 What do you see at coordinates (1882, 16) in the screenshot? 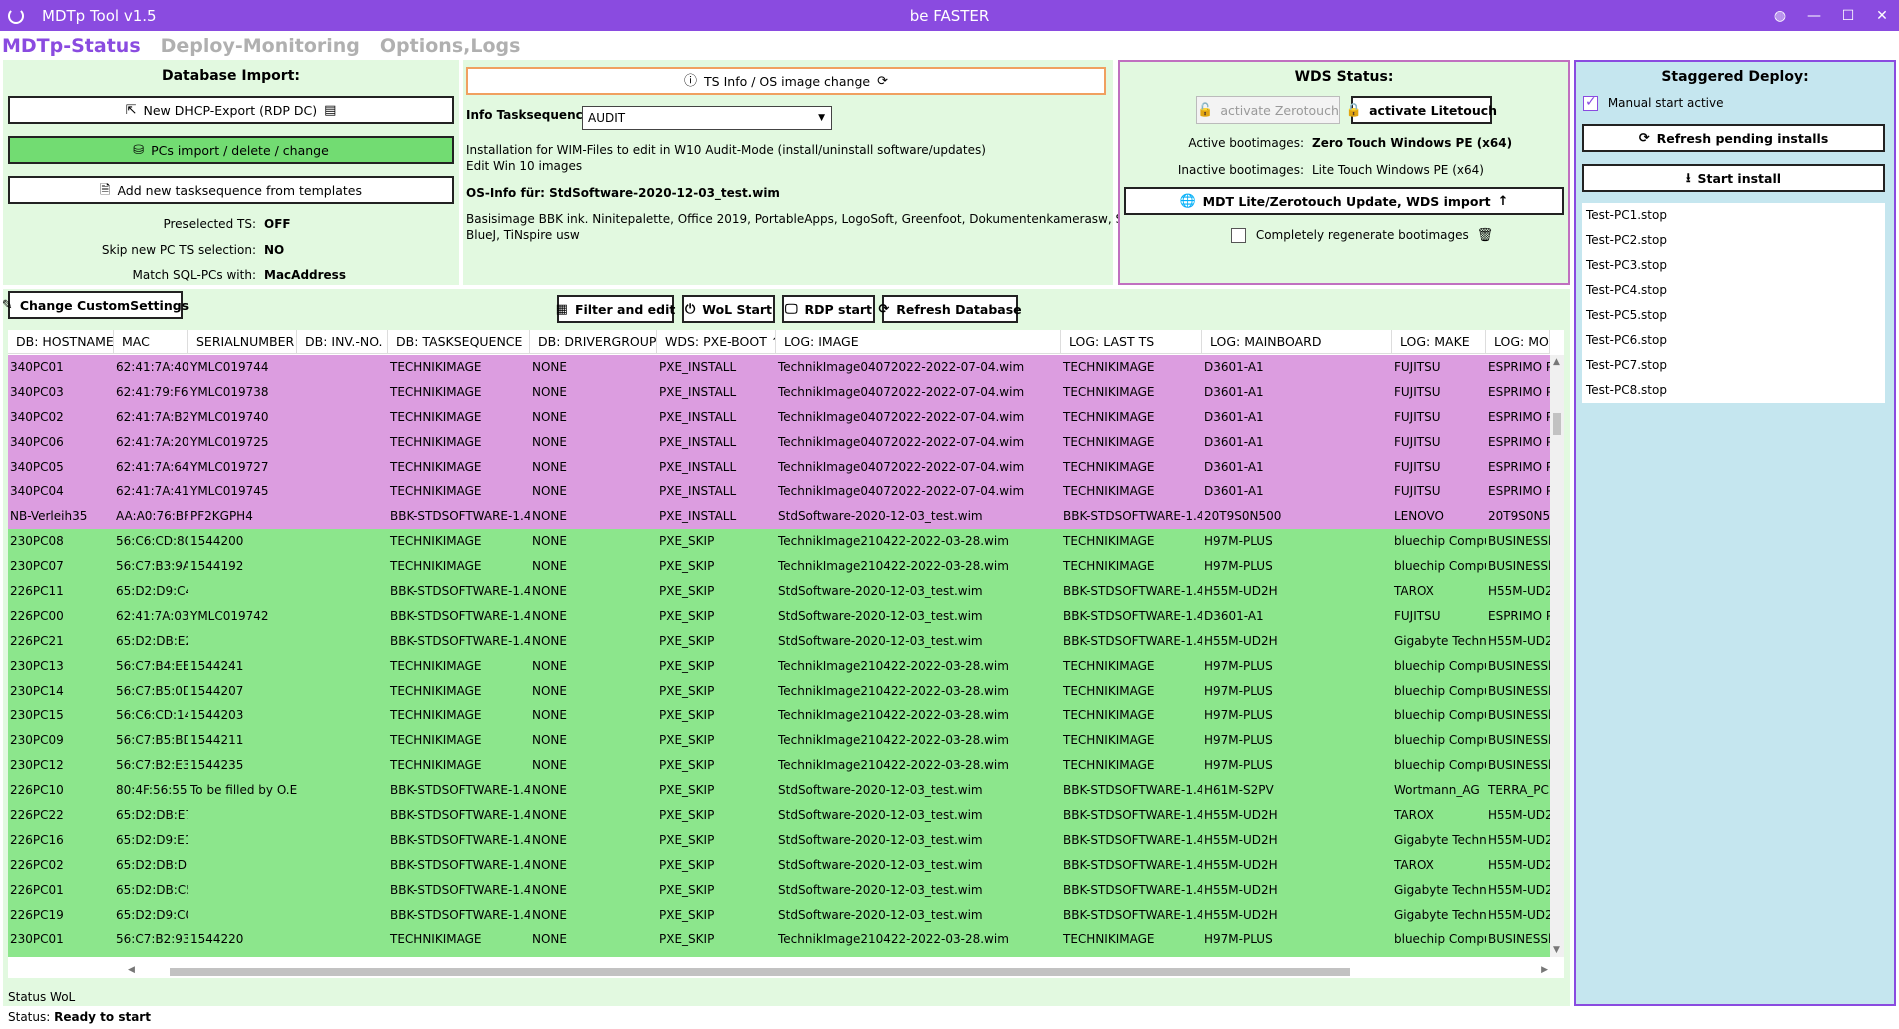
I see `close-icon: ✕` at bounding box center [1882, 16].